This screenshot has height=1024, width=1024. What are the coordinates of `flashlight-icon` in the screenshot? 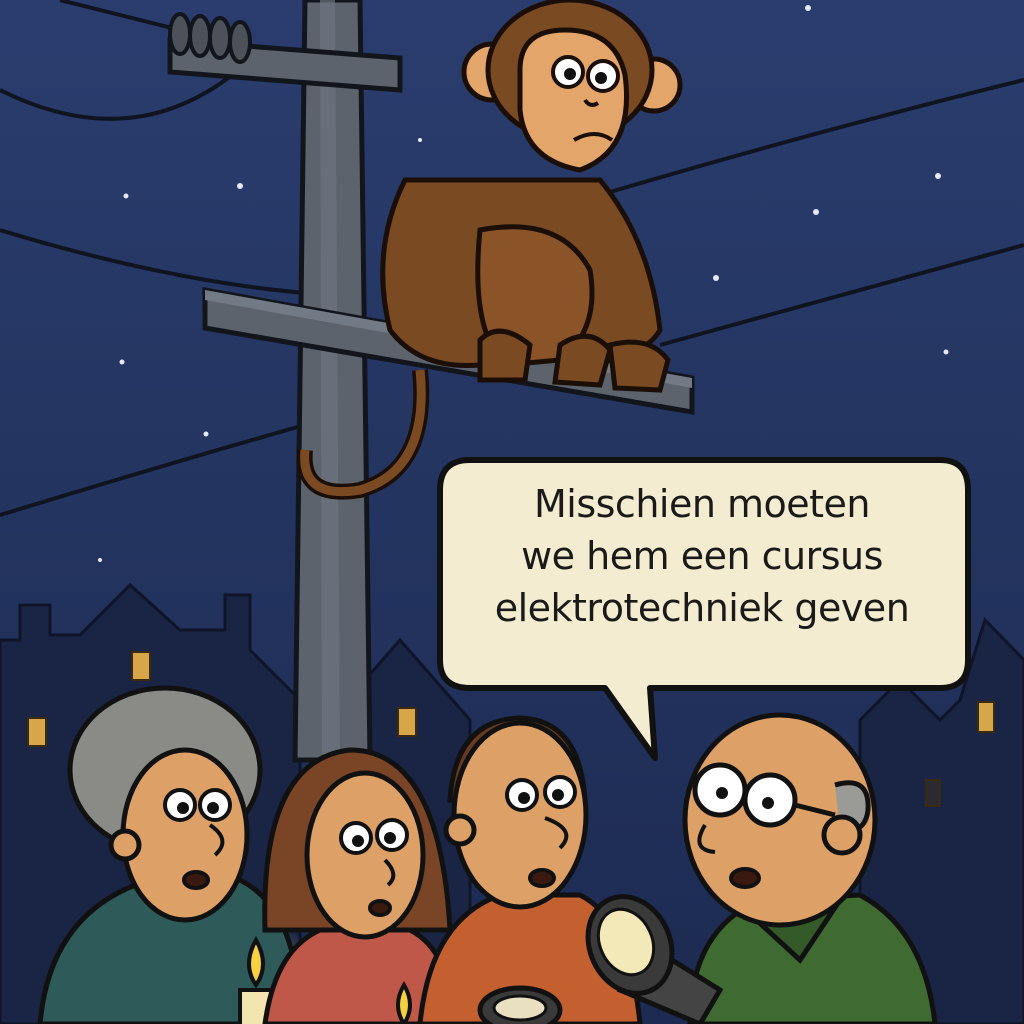 It's located at (520, 1004).